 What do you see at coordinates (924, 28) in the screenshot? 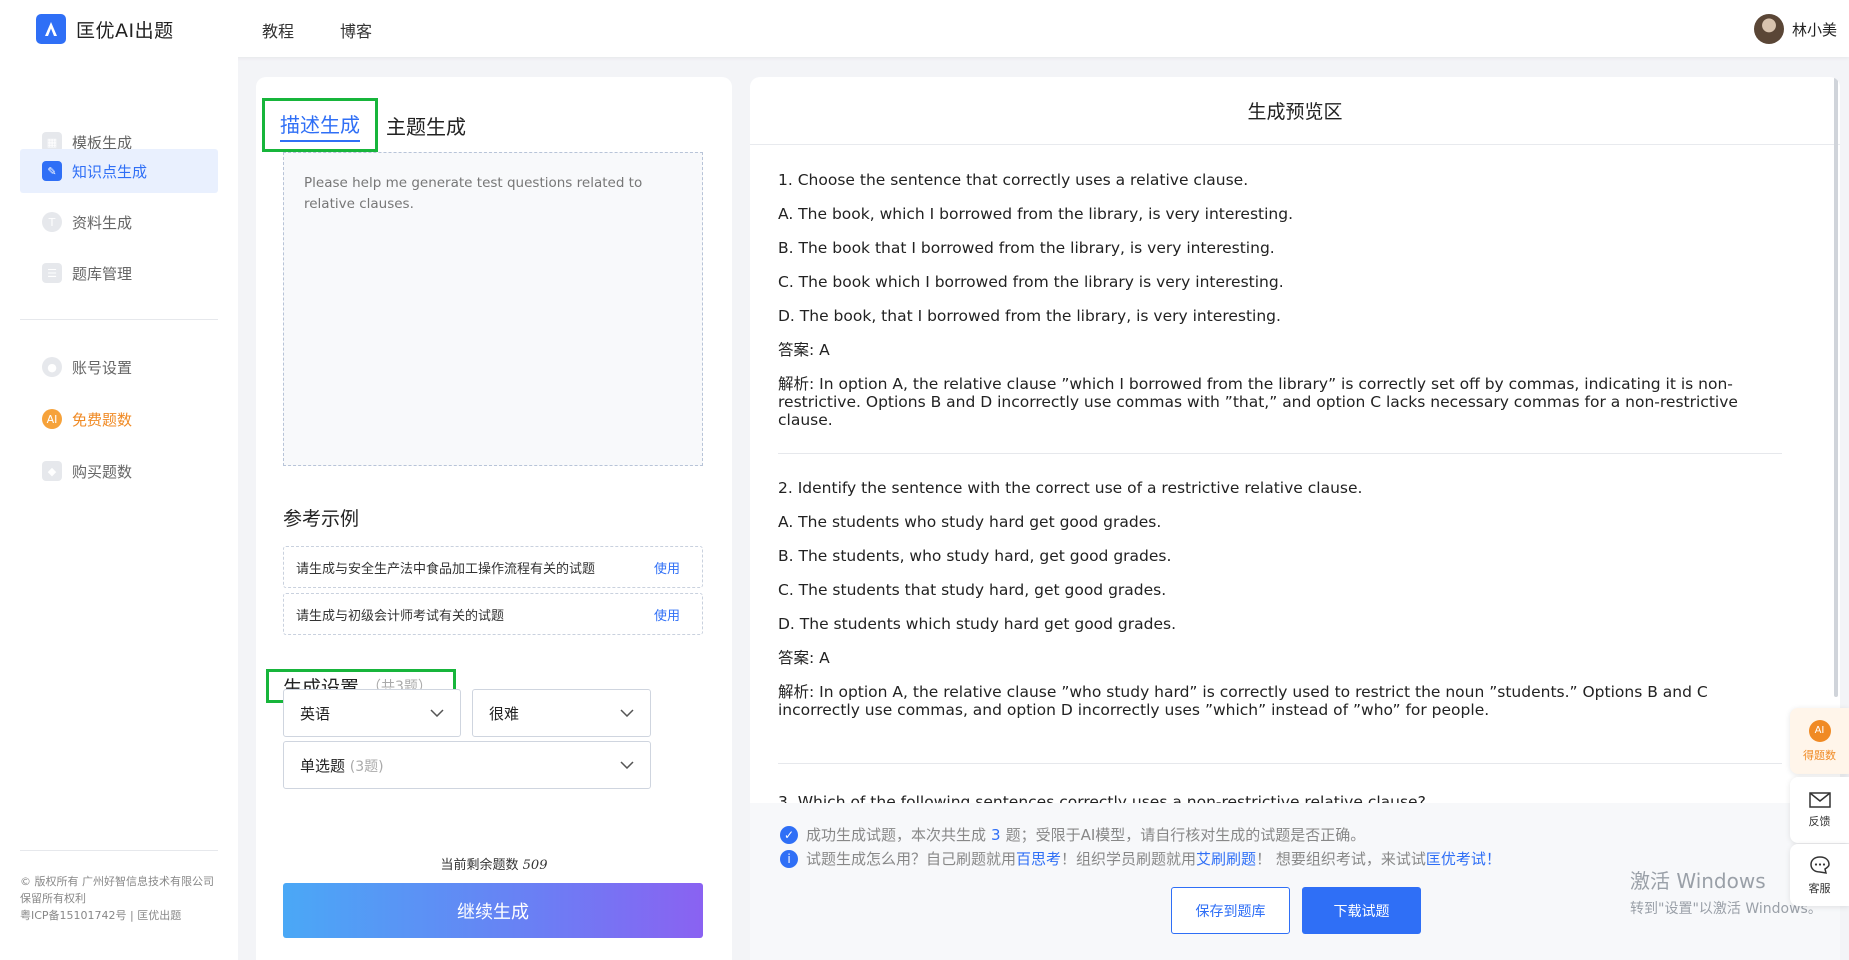
I see `top-bar: 匡优AI出题 教程 博客 林小美` at bounding box center [924, 28].